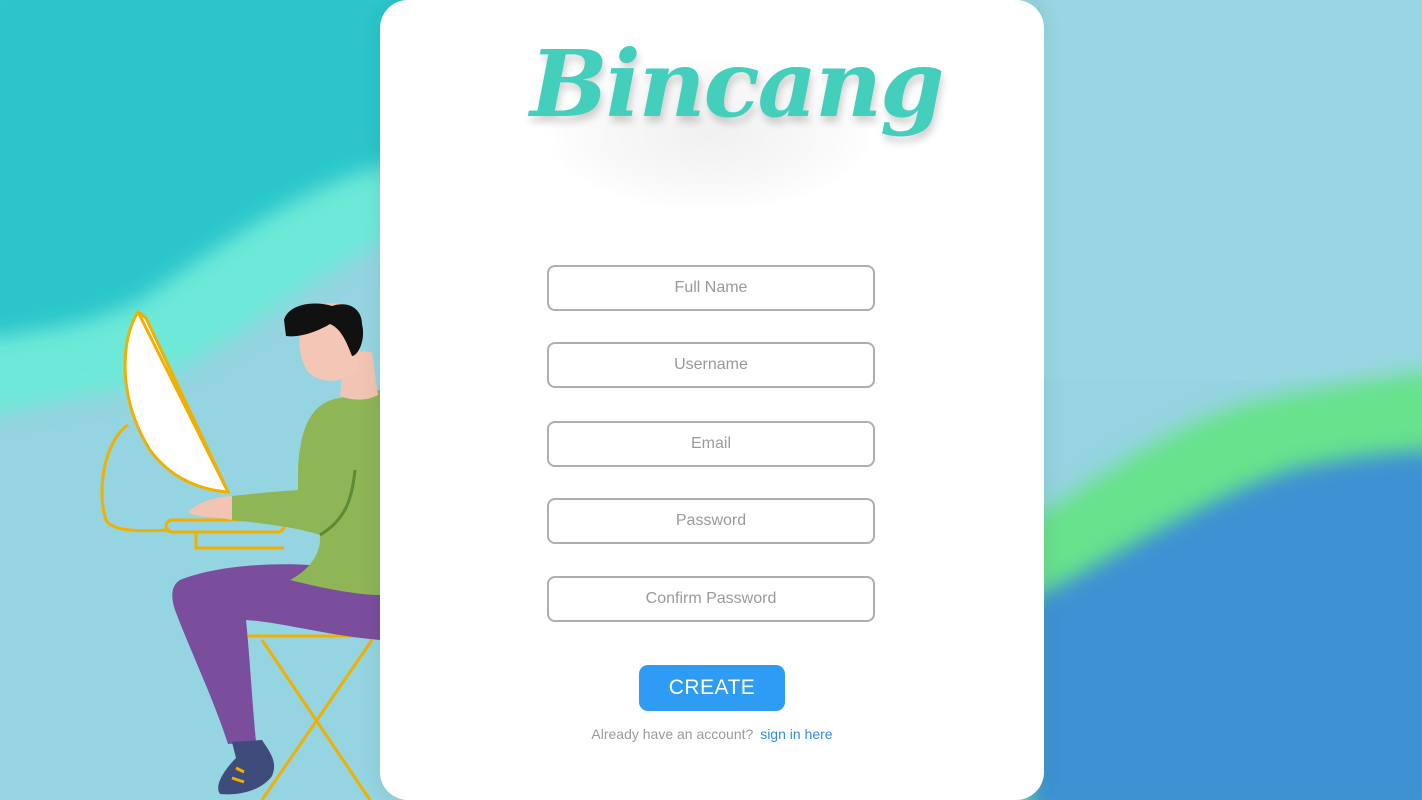 Image resolution: width=1422 pixels, height=800 pixels. I want to click on confirm-password-input, so click(711, 599).